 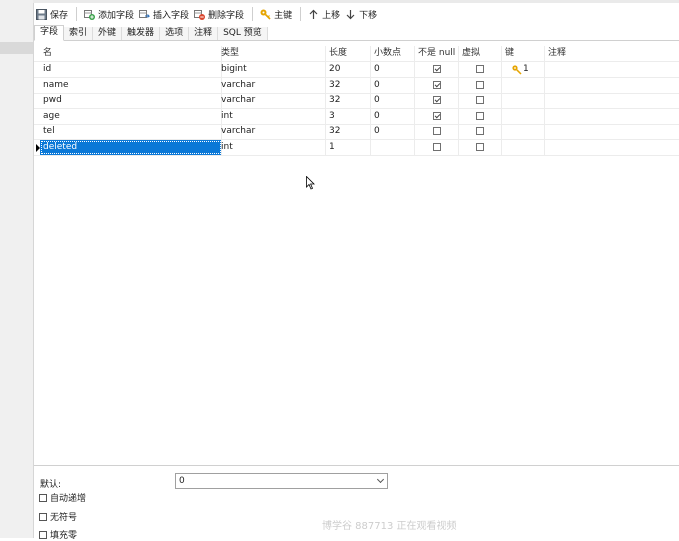 I want to click on move-up-label: 上移, so click(x=331, y=15).